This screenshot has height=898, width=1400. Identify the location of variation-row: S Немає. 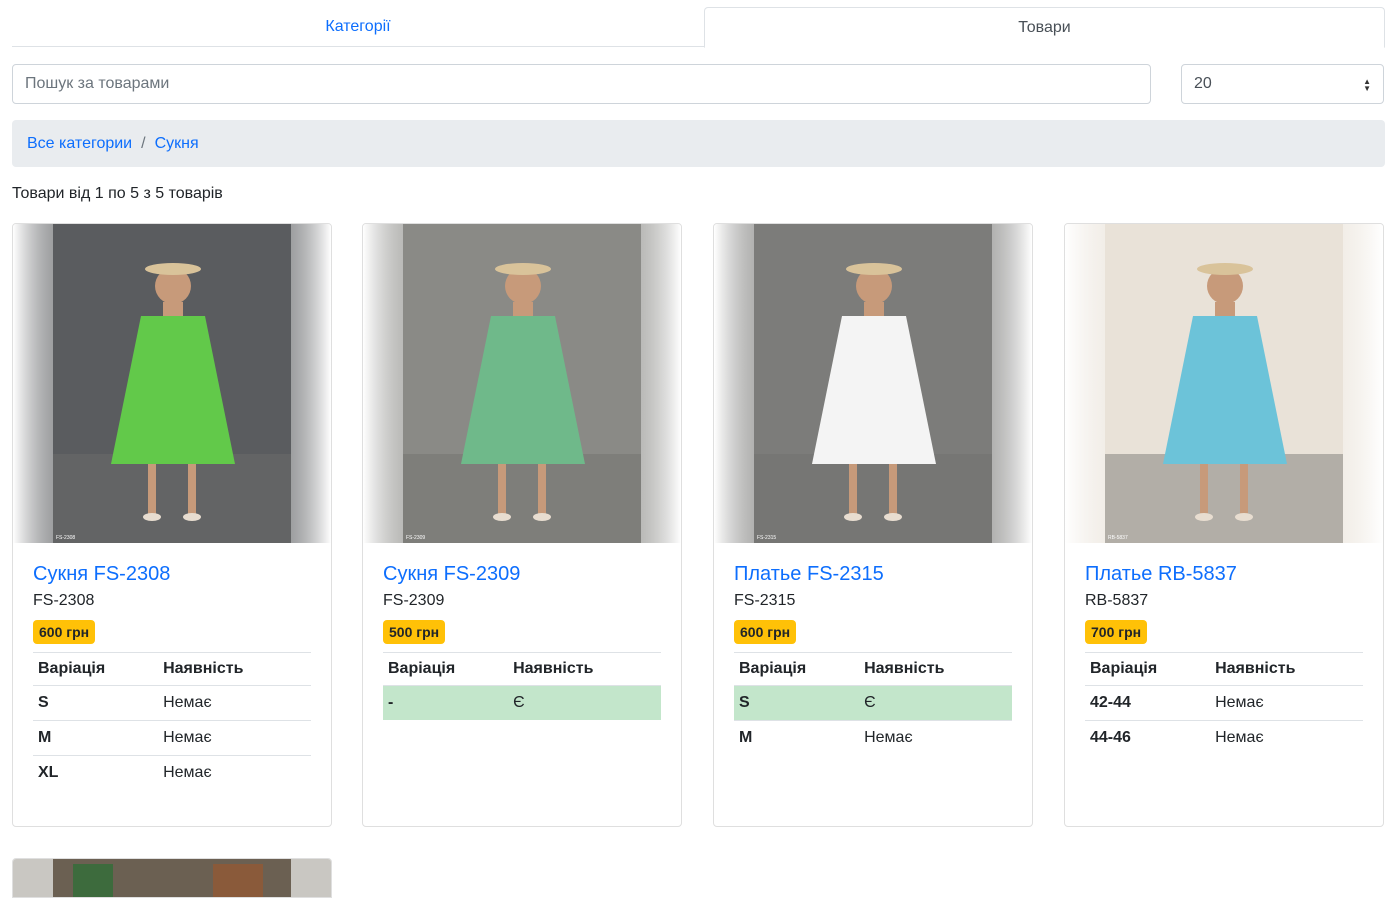
(172, 703).